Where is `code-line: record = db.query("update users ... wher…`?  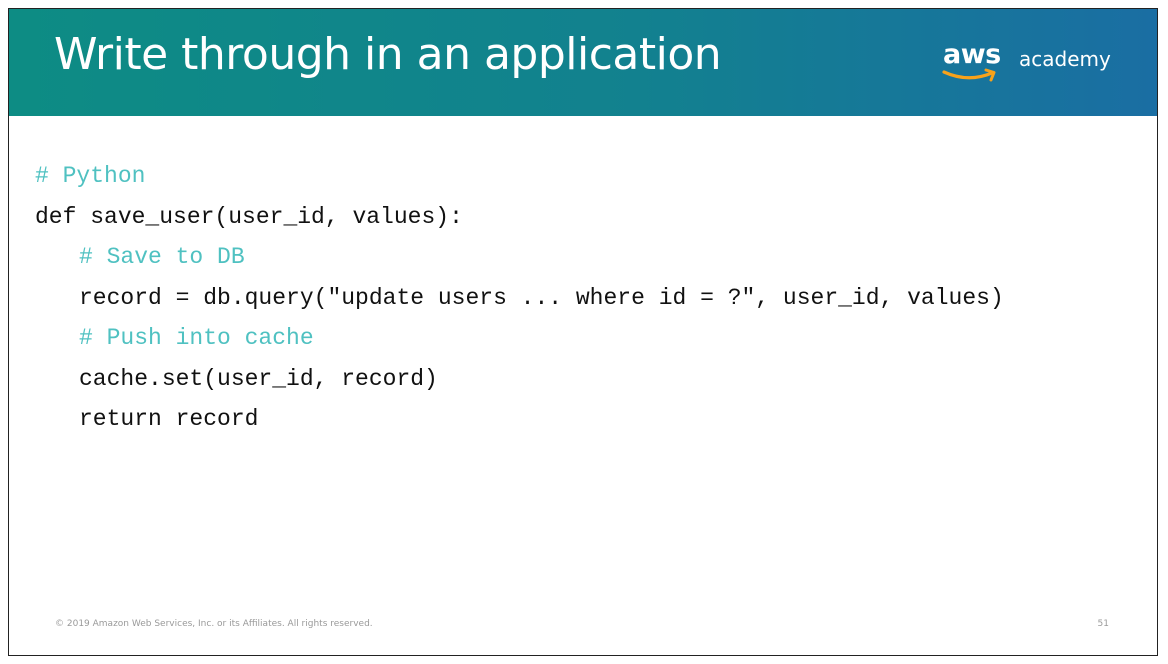 code-line: record = db.query("update users ... wher… is located at coordinates (541, 297).